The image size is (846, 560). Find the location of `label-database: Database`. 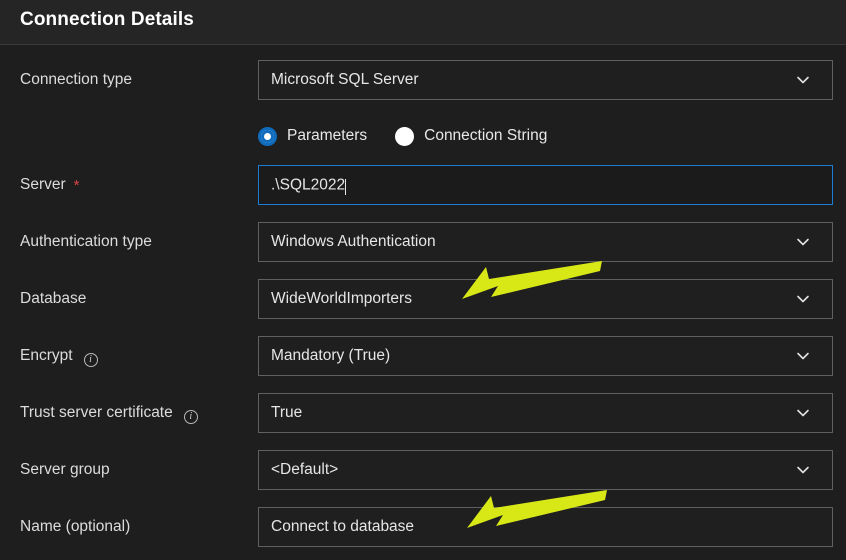

label-database: Database is located at coordinates (53, 299).